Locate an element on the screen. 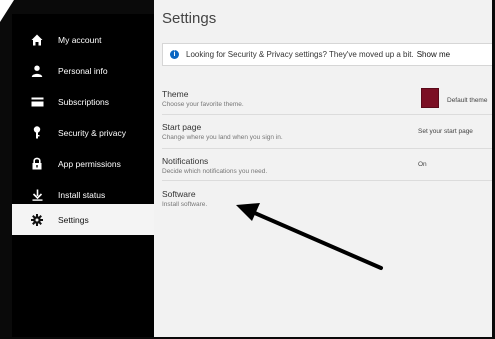 The width and height of the screenshot is (495, 339). notifications-value: On is located at coordinates (422, 164).